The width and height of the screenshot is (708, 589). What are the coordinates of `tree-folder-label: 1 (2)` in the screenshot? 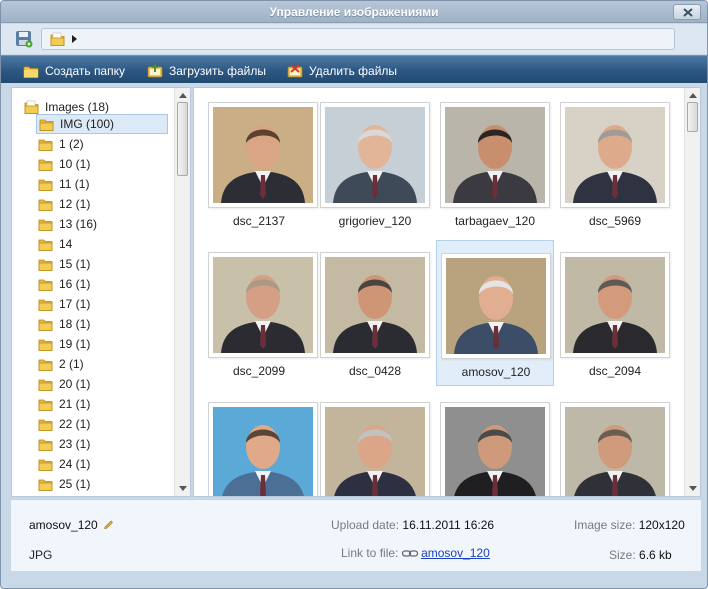 It's located at (71, 144).